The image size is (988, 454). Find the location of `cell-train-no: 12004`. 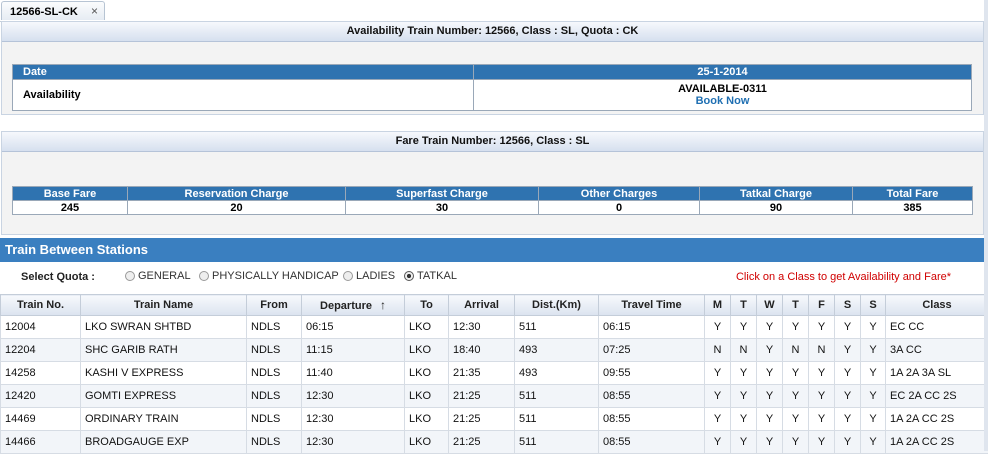

cell-train-no: 12004 is located at coordinates (41, 327).